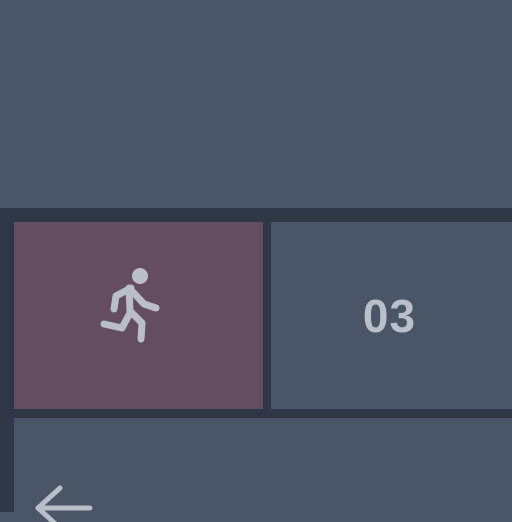 Image resolution: width=512 pixels, height=522 pixels. What do you see at coordinates (129, 304) in the screenshot?
I see `running-person-icon` at bounding box center [129, 304].